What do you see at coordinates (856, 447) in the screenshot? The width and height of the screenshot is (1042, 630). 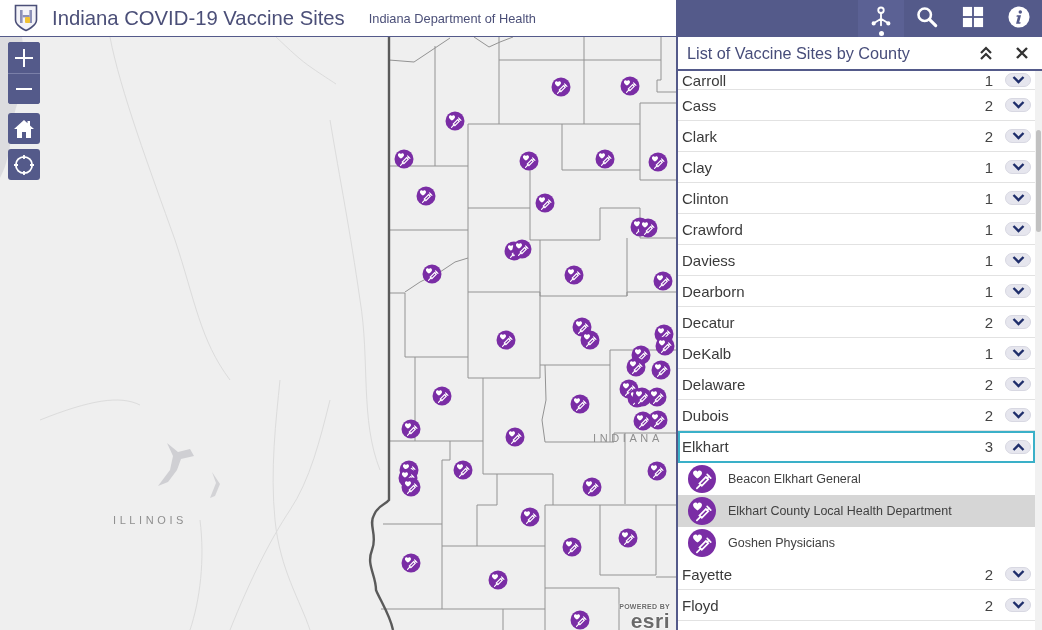 I see `county-row: Elkhart 3` at bounding box center [856, 447].